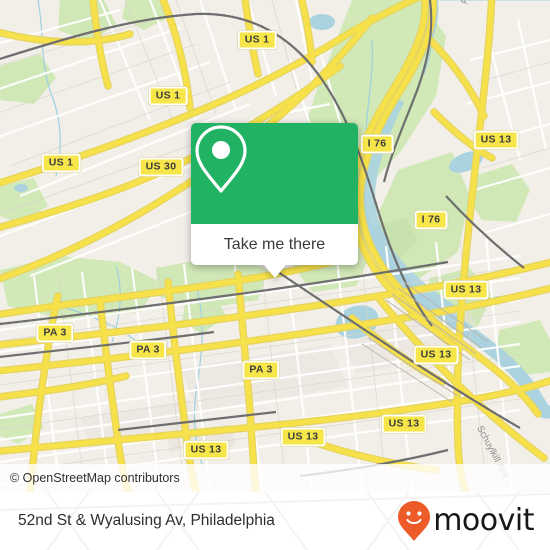  I want to click on take-me-there-label: Take me there, so click(274, 244).